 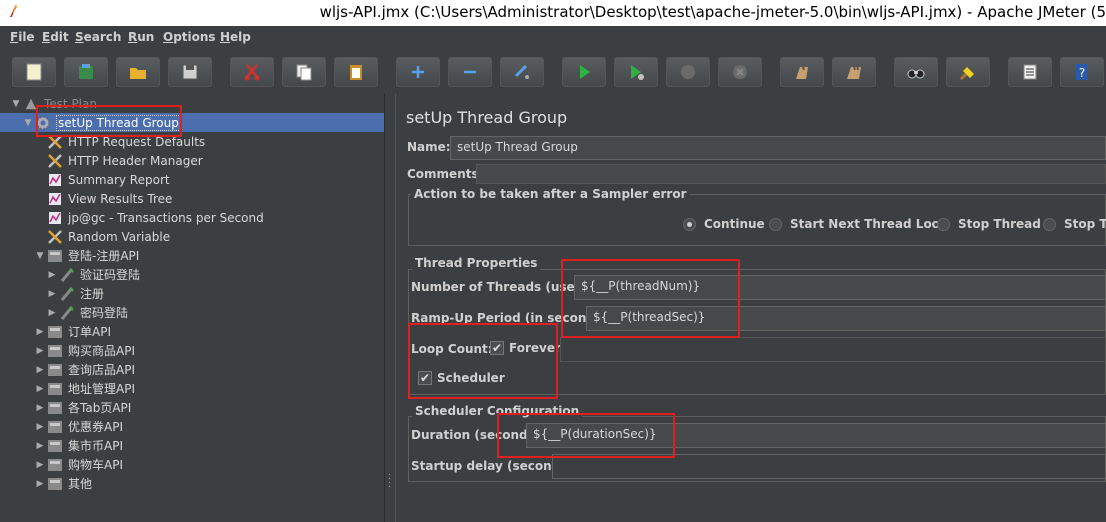 What do you see at coordinates (356, 72) in the screenshot?
I see `paste-button` at bounding box center [356, 72].